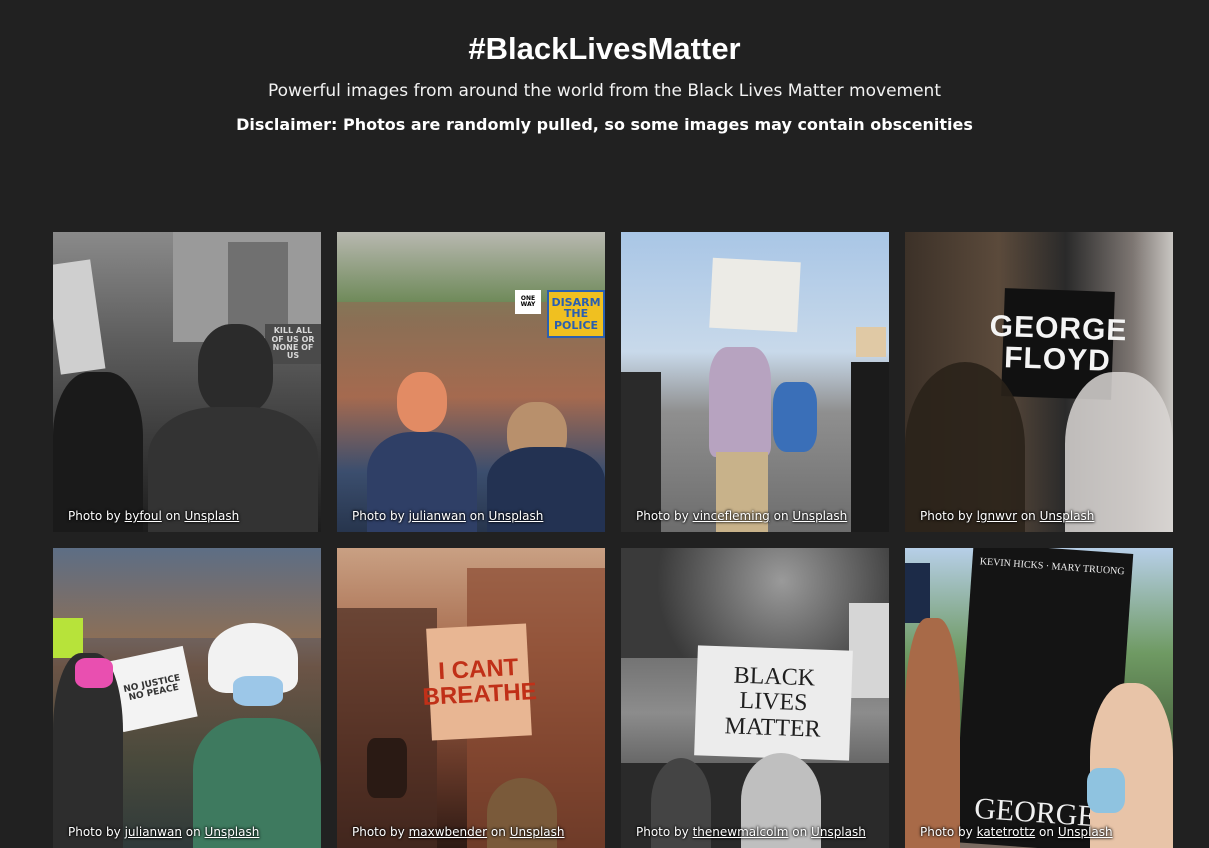  I want to click on protest-sign: KILL ALL OF US OR NONE OF US, so click(293, 344).